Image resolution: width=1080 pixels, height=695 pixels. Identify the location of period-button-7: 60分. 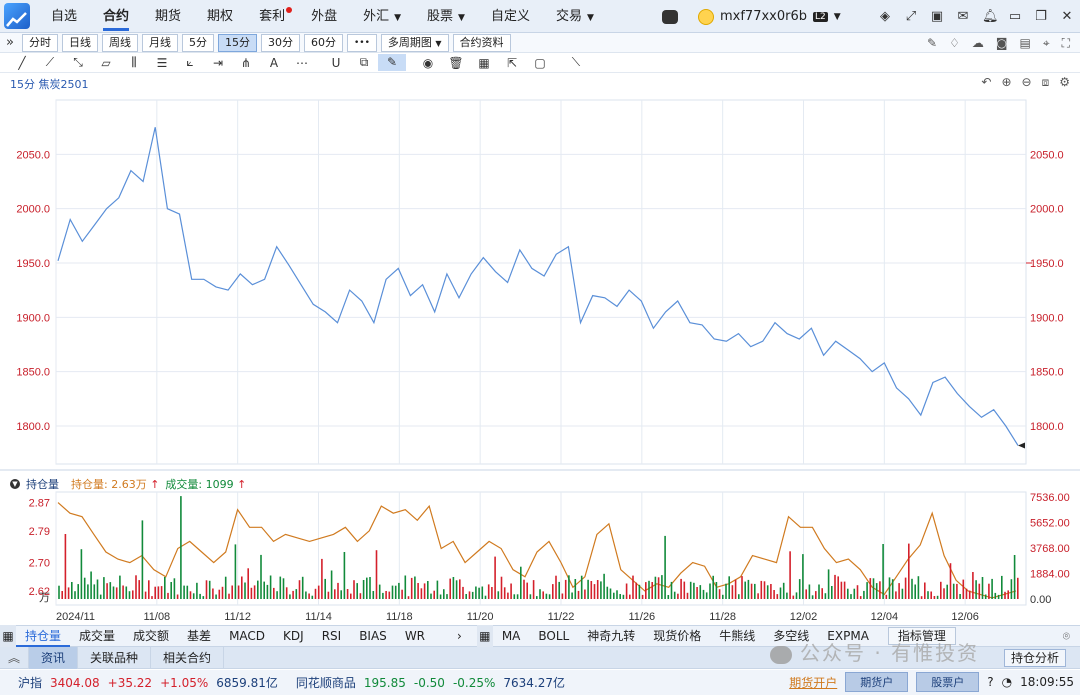
(323, 42).